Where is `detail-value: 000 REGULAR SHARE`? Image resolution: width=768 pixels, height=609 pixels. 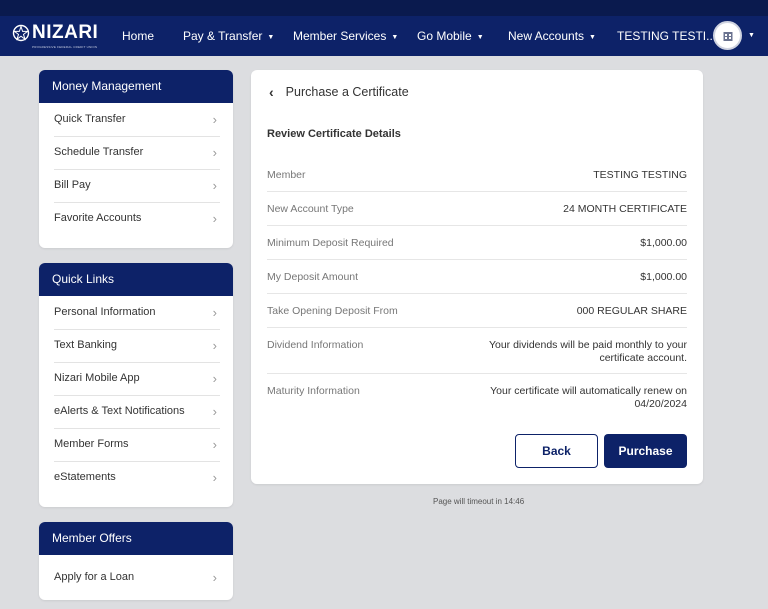 detail-value: 000 REGULAR SHARE is located at coordinates (631, 311).